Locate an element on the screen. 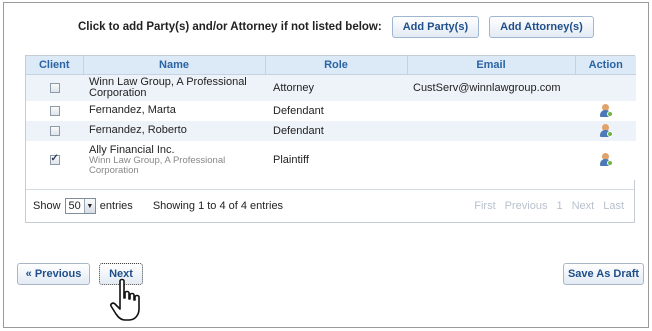 The image size is (652, 331). table-row: Fernandez, Marta Defendant is located at coordinates (331, 110).